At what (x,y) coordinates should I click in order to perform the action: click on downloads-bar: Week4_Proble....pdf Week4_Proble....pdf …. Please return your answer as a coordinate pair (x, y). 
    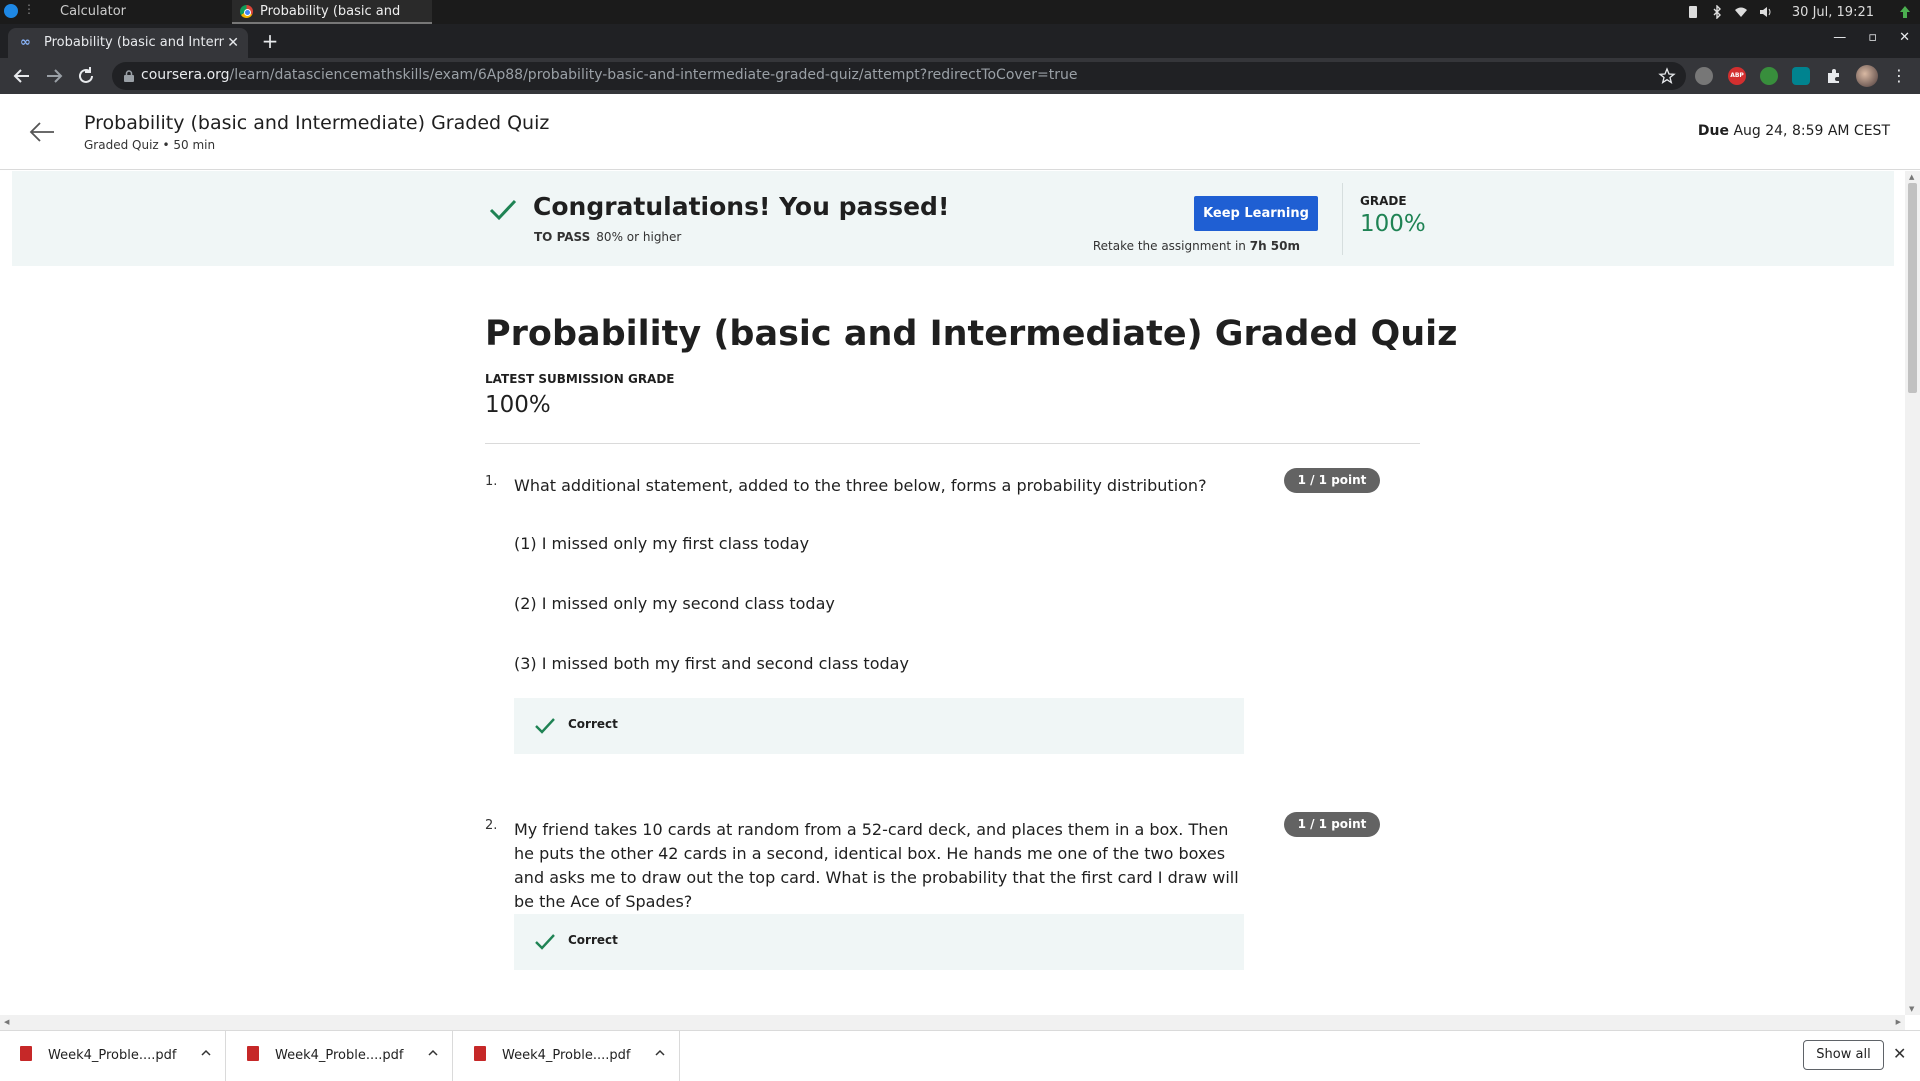
    Looking at the image, I should click on (960, 1055).